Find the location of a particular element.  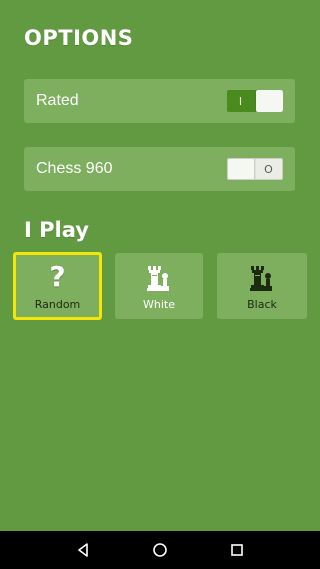

chess960-toggle: O is located at coordinates (255, 169).